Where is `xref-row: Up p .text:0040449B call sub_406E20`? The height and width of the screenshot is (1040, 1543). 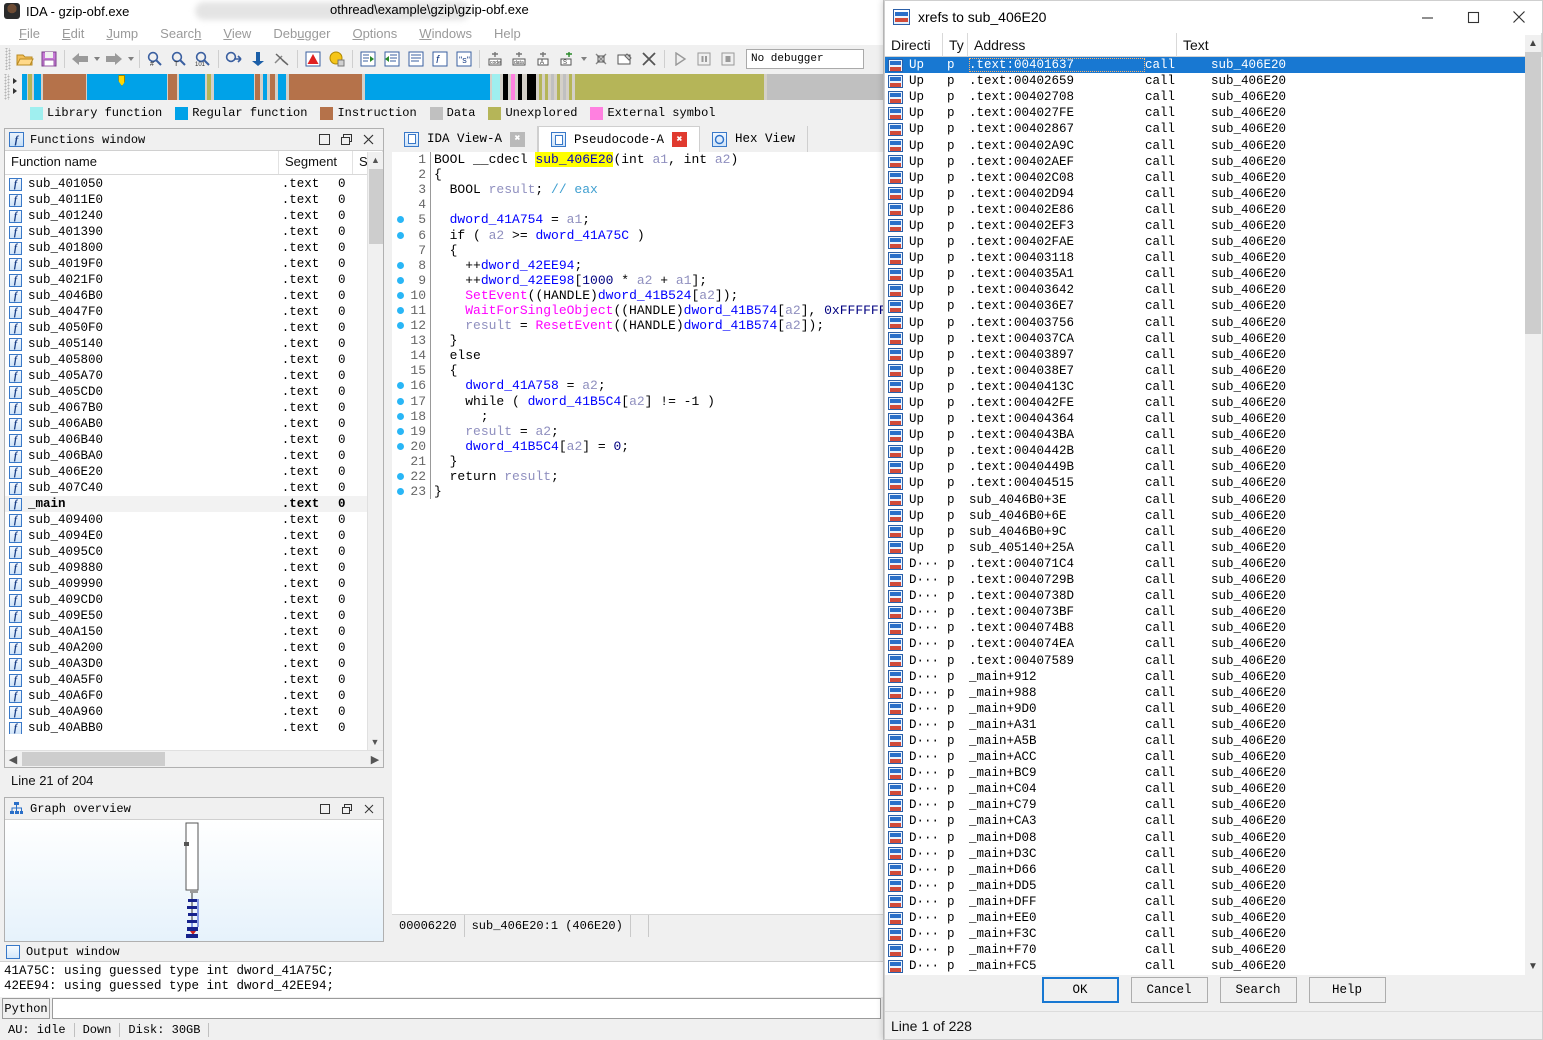 xref-row: Up p .text:0040449B call sub_406E20 is located at coordinates (1205, 467).